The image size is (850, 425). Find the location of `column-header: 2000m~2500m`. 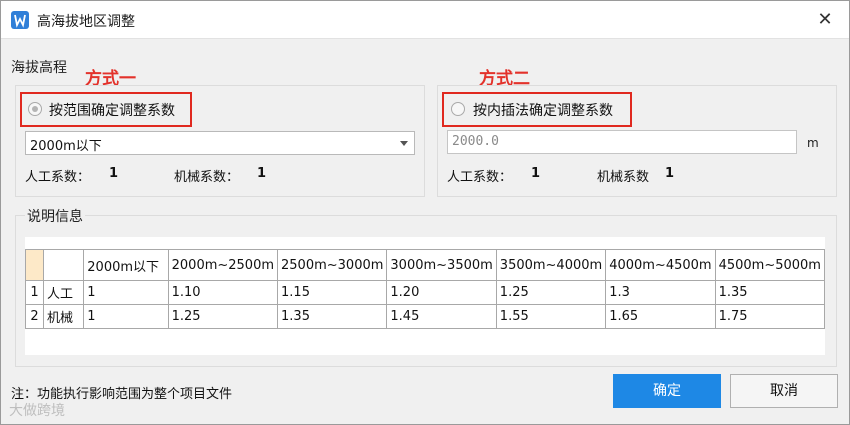

column-header: 2000m~2500m is located at coordinates (223, 265).